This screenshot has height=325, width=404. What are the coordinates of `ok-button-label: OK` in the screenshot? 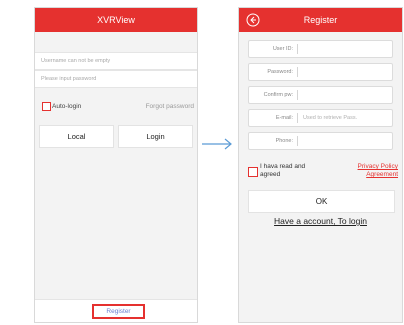 It's located at (321, 201).